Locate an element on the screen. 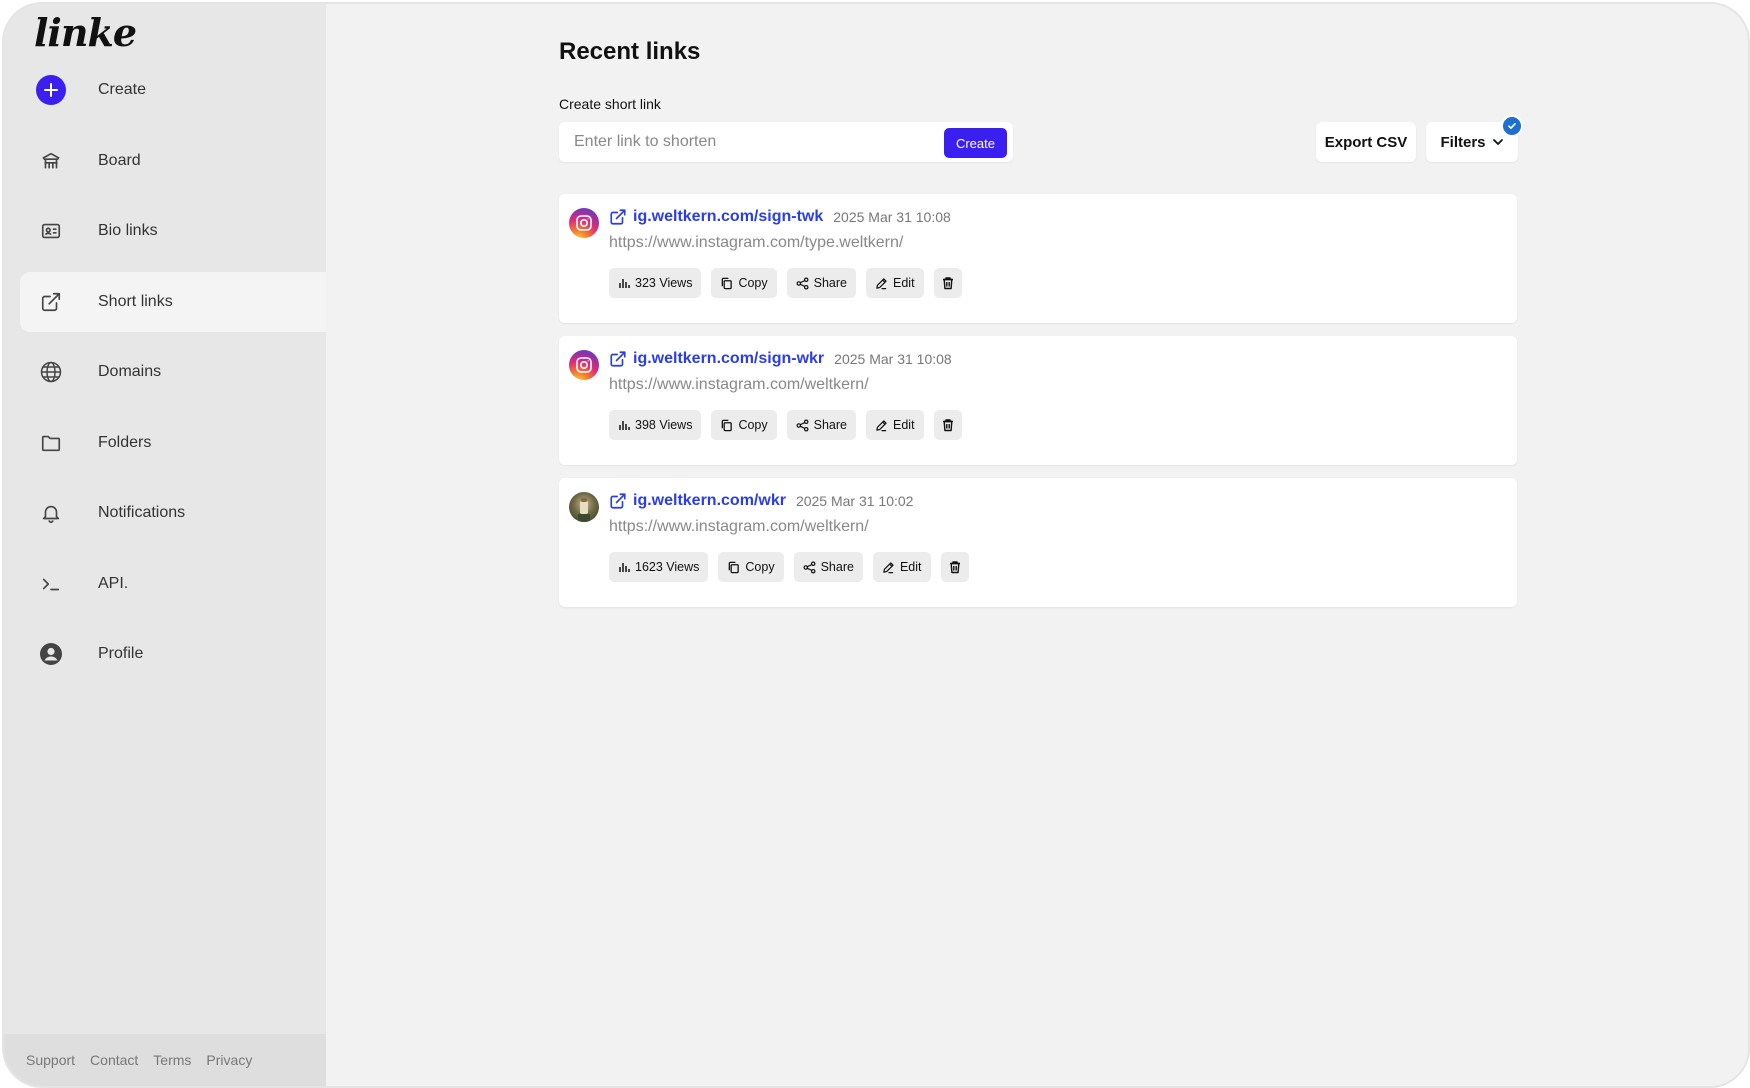  check-icon is located at coordinates (1512, 126).